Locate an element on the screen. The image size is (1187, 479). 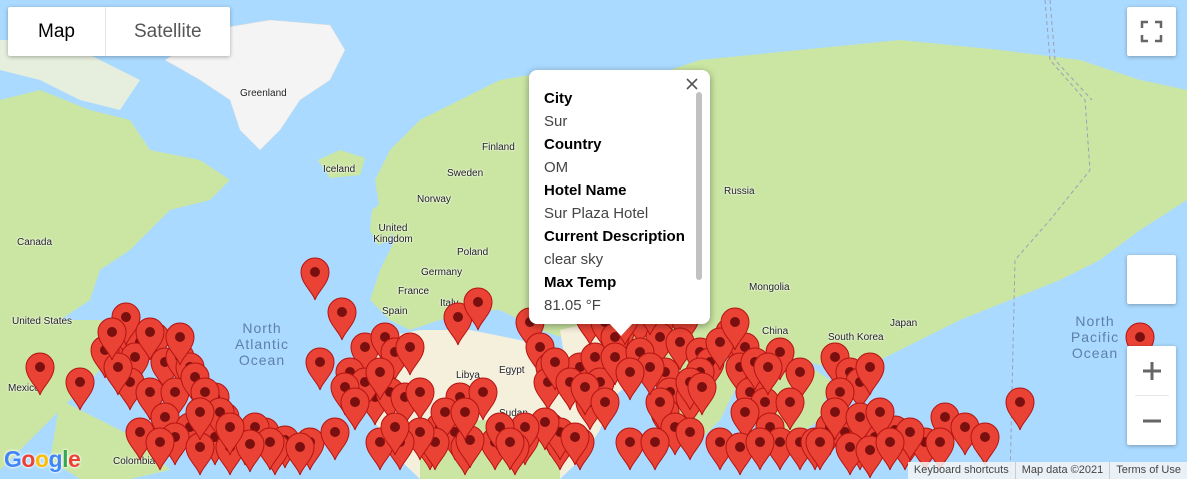
zoom-in-button is located at coordinates (1151, 370).